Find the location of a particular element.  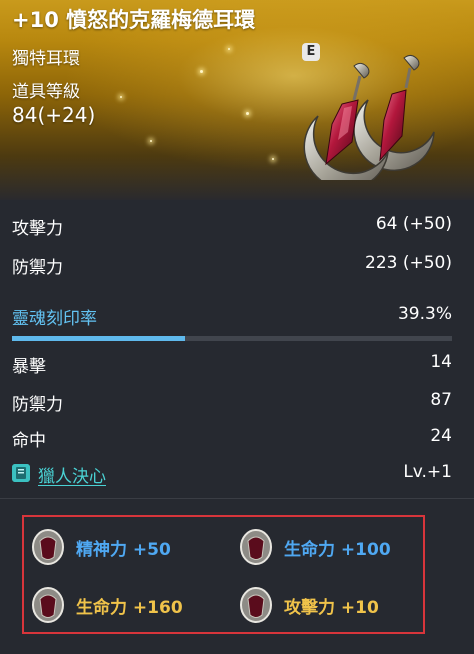

skill-level: Lv.+1 is located at coordinates (427, 472).